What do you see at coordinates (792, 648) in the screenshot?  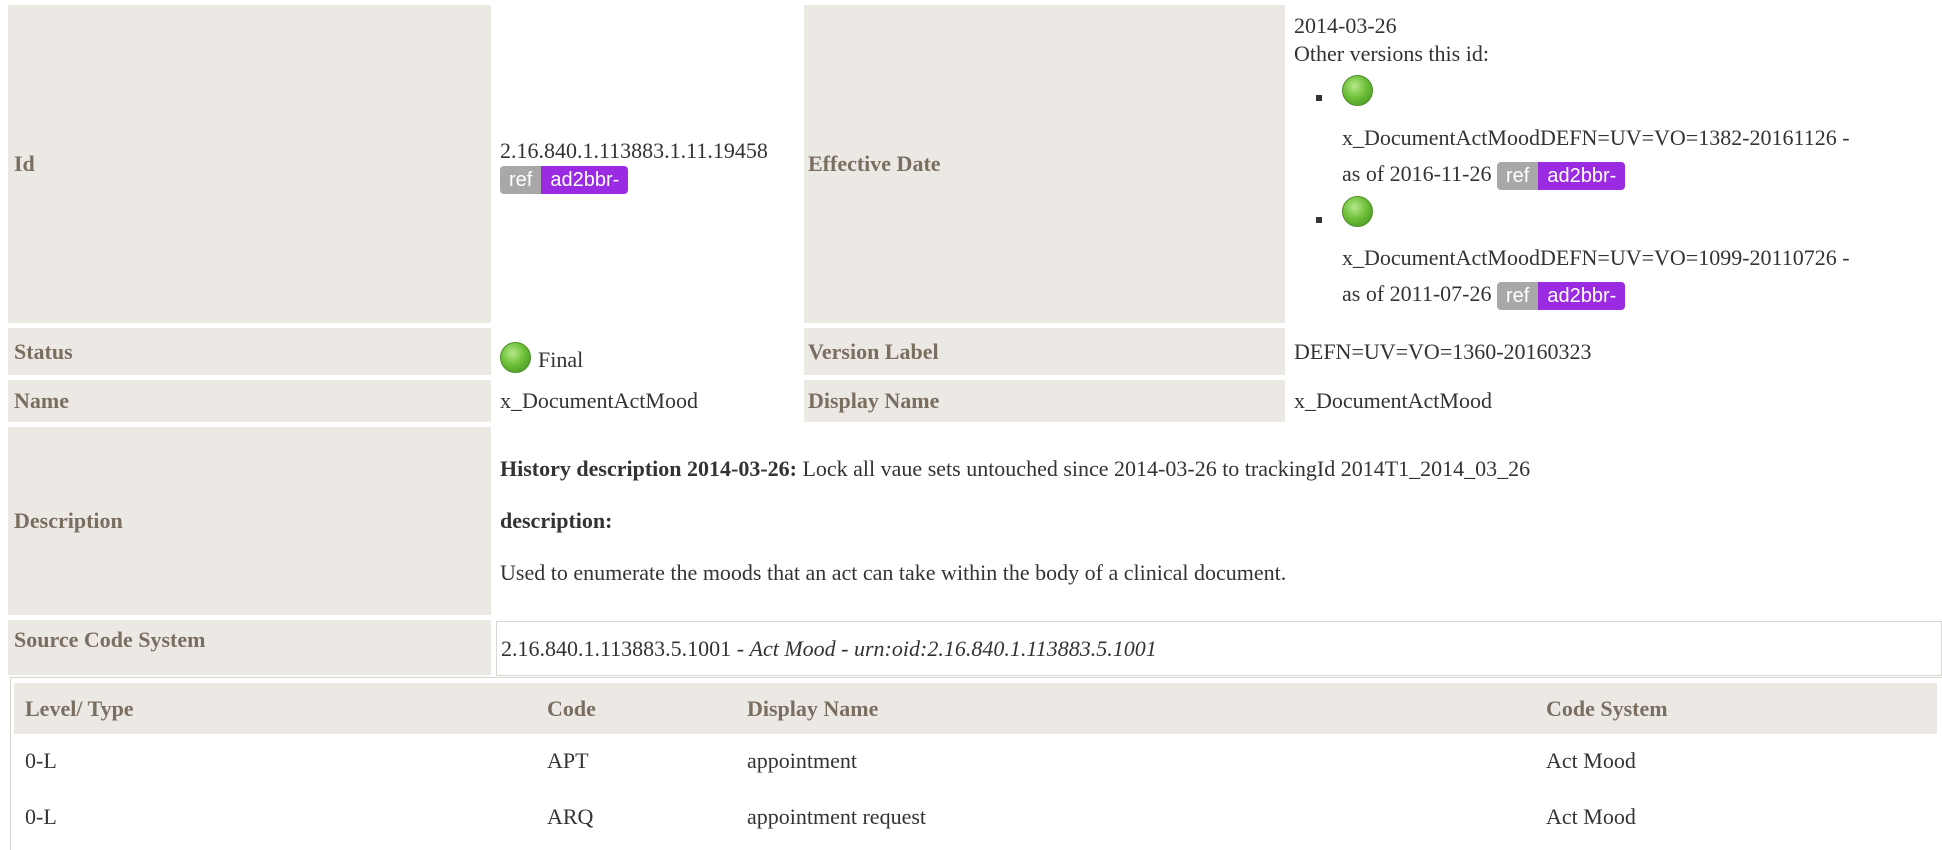 I see `source-name: Act Mood` at bounding box center [792, 648].